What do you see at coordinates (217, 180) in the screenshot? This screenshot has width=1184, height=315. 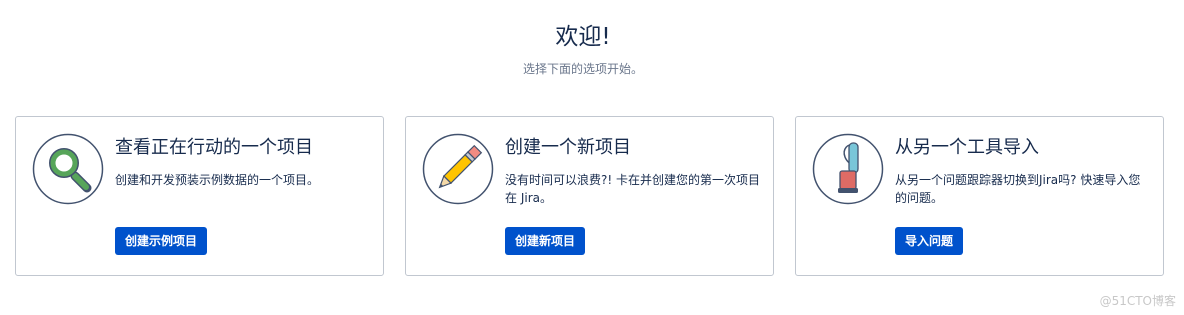 I see `card-description: 创建和开发预装示例数据的一个项目。` at bounding box center [217, 180].